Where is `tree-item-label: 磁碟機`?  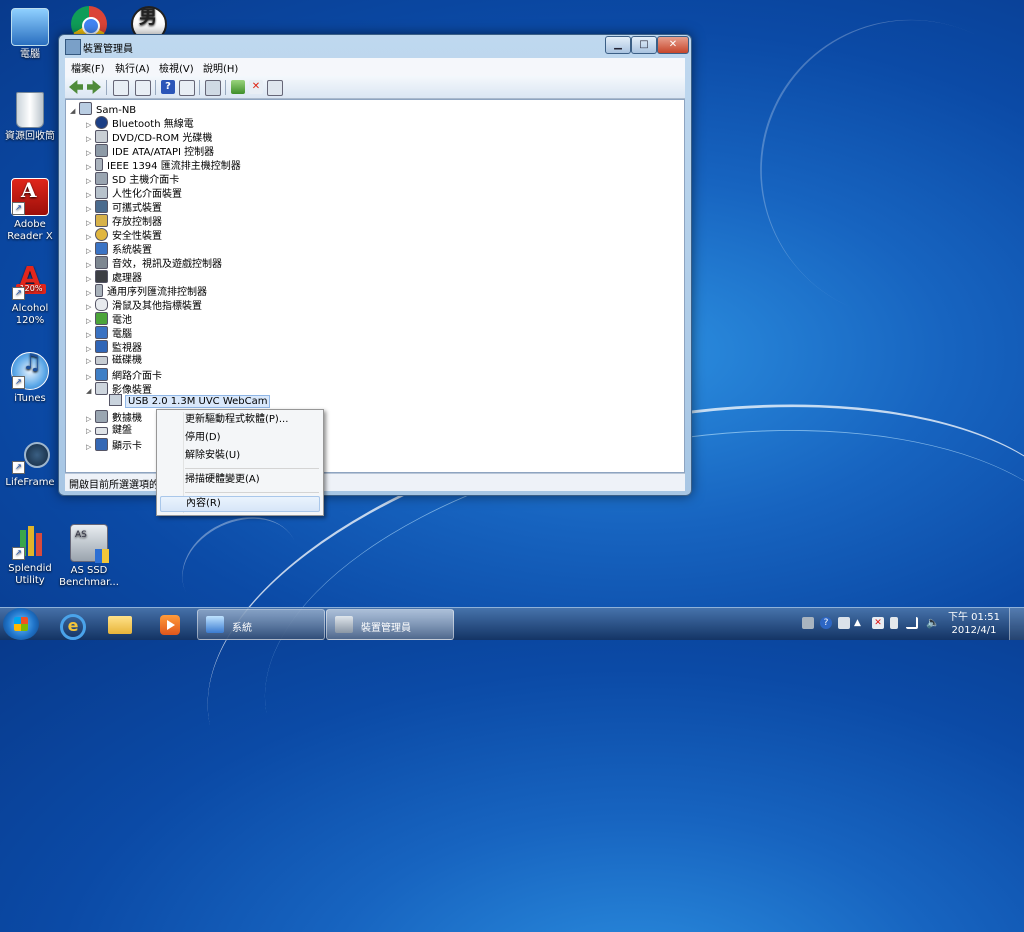 tree-item-label: 磁碟機 is located at coordinates (127, 360).